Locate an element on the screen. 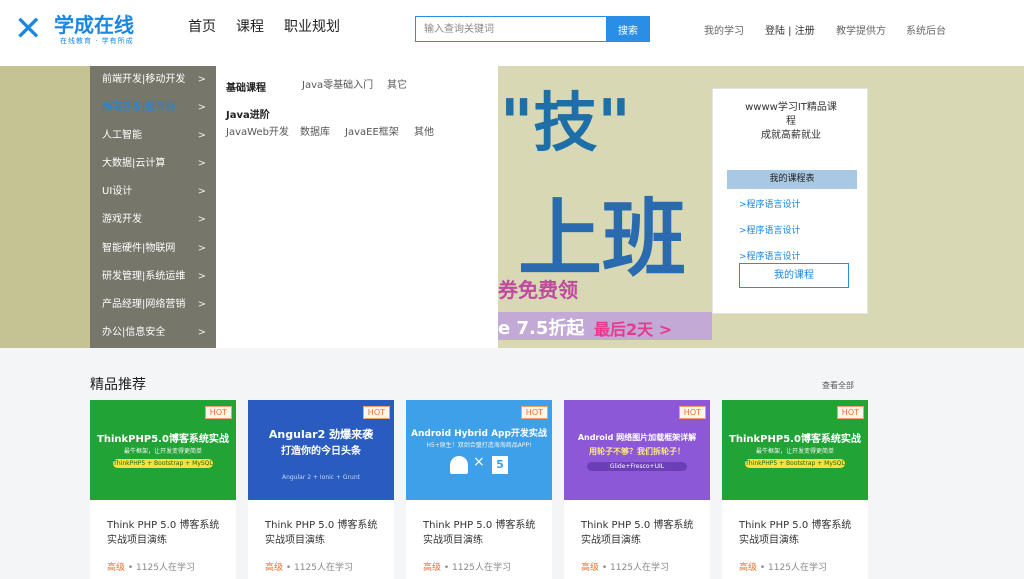  my-learning-link: 我的学习 is located at coordinates (724, 29).